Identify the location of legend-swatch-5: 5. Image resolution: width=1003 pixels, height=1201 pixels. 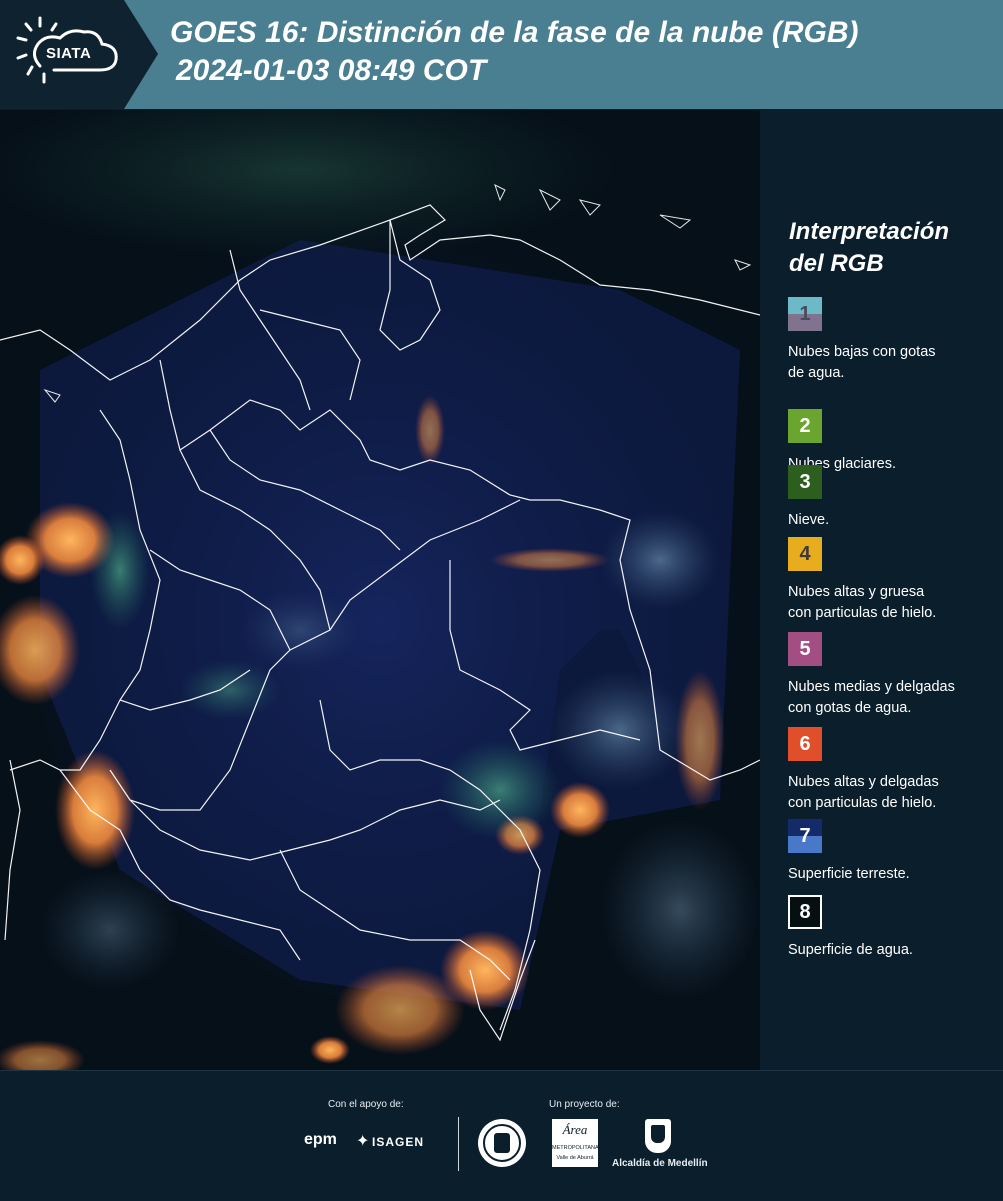
(805, 649).